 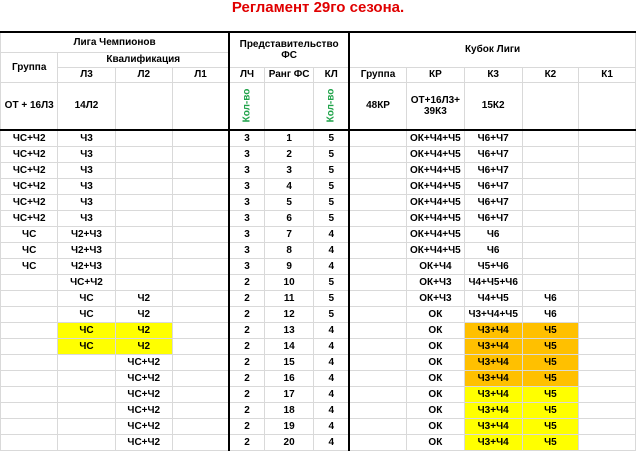 I want to click on sub-lch-count: Кол-во, so click(x=246, y=106).